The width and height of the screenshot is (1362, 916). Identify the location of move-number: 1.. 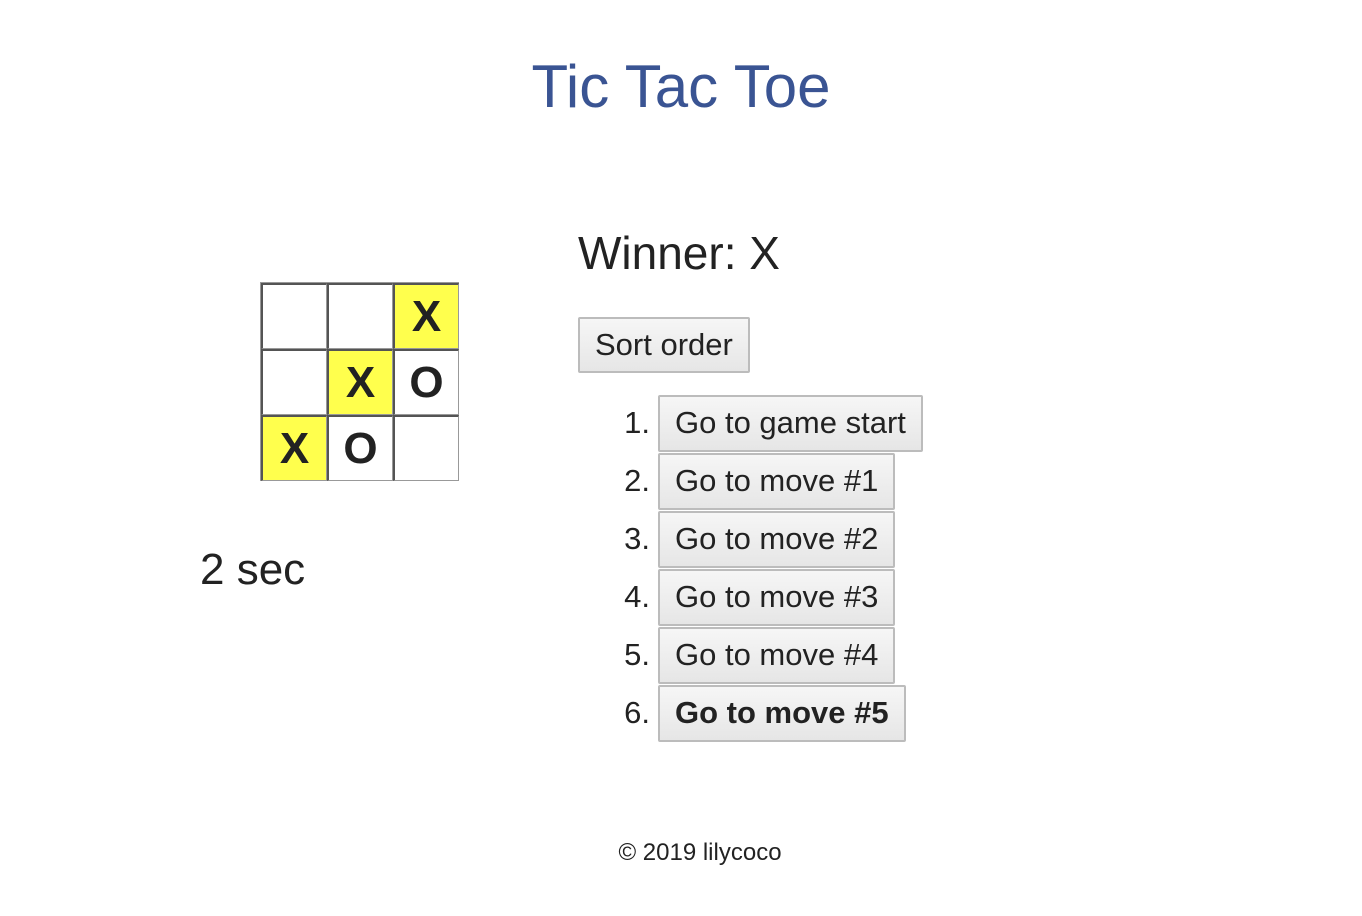
(637, 422).